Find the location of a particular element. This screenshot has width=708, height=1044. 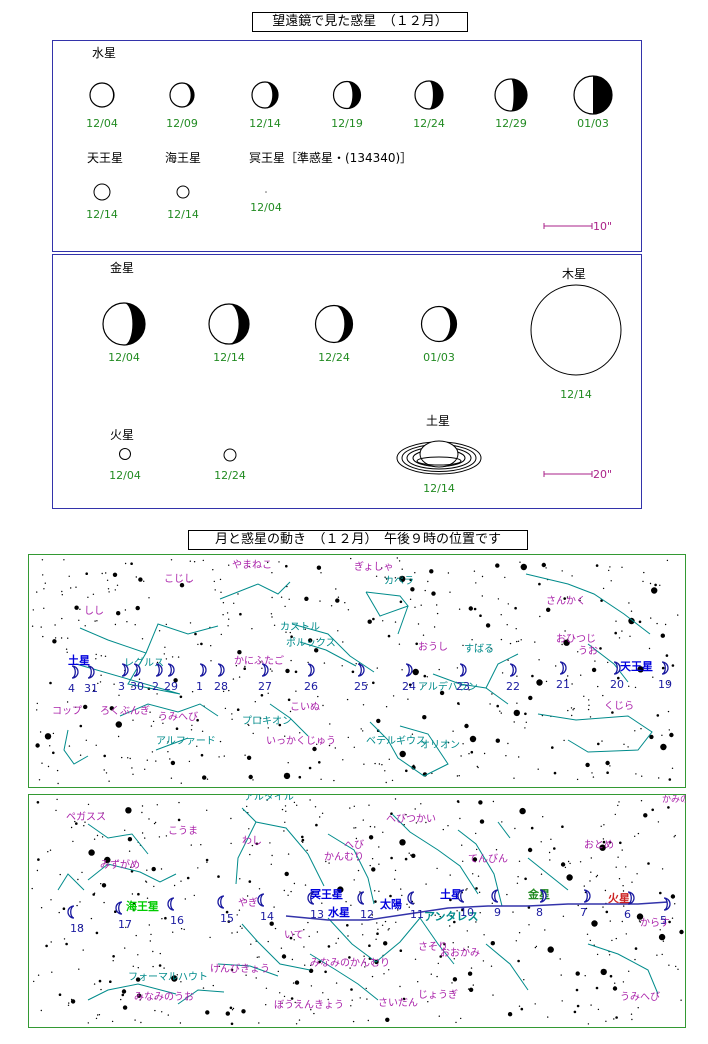

map1-label-24: いっかくじゅう is located at coordinates (301, 741).